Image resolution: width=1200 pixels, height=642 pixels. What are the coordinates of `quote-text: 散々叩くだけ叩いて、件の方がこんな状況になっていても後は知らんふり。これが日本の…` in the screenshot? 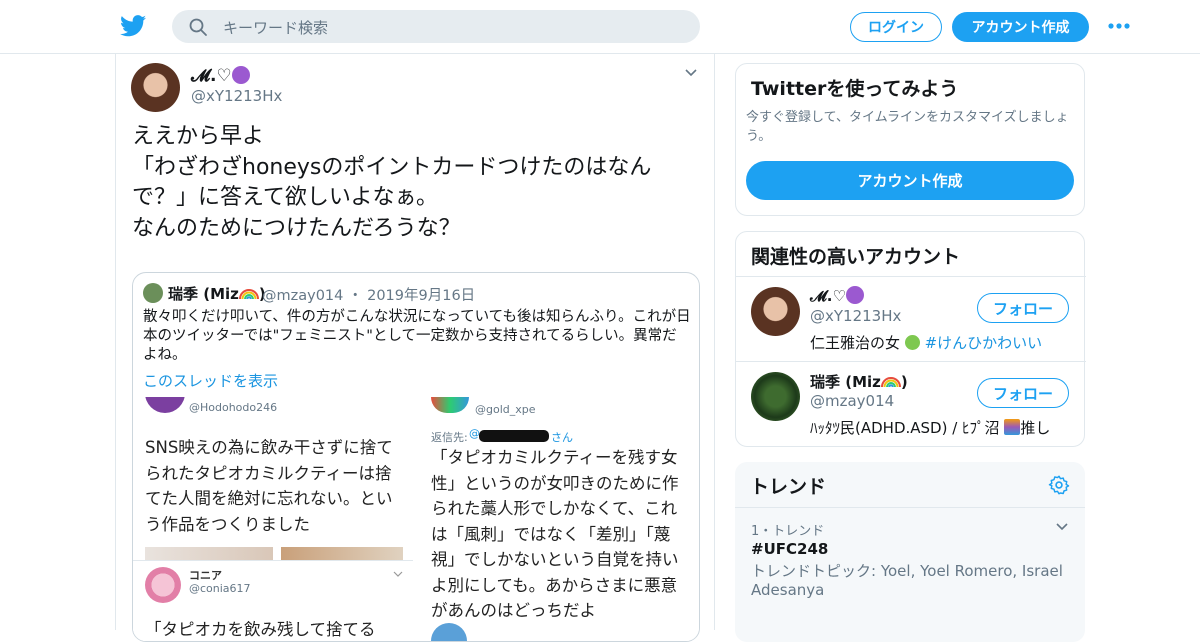 It's located at (417, 336).